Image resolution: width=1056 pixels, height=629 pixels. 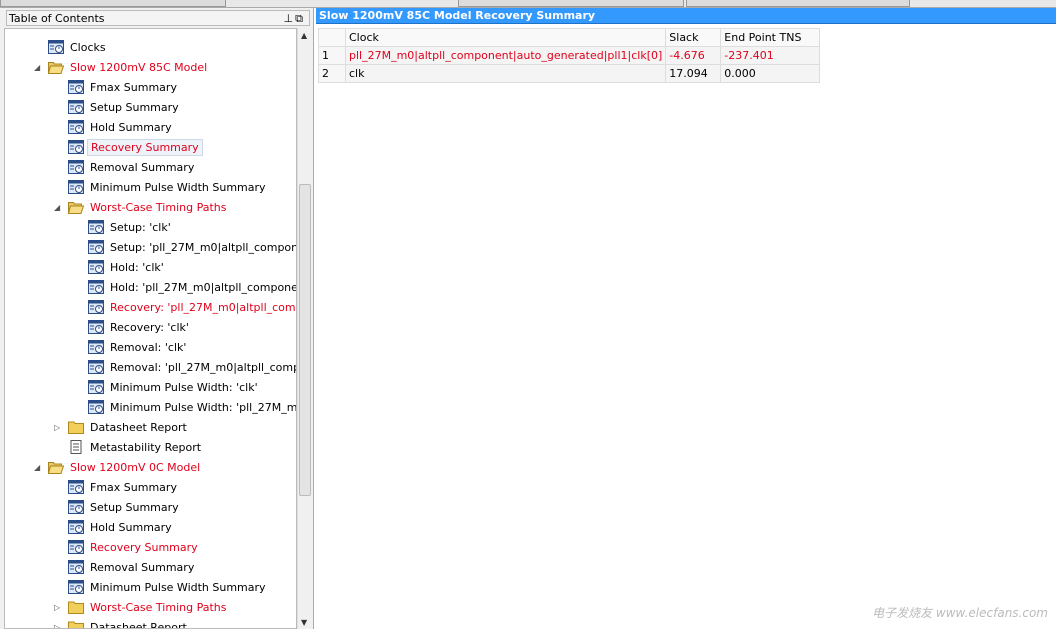 What do you see at coordinates (192, 408) in the screenshot?
I see `tree-item: Minimum Pulse Width: 'pll_27M_m0|altp` at bounding box center [192, 408].